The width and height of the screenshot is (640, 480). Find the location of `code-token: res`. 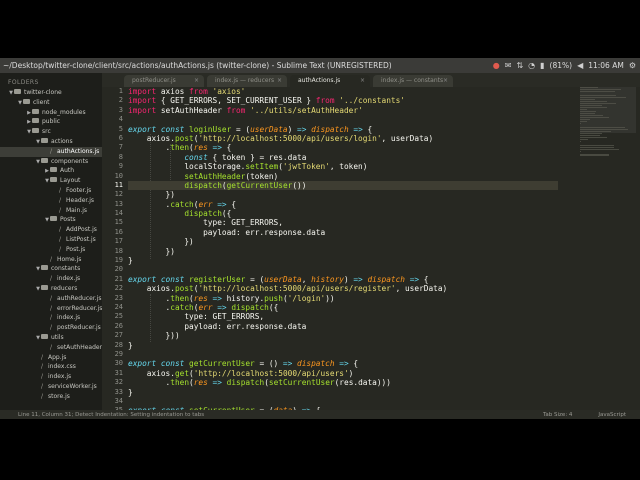

code-token: res is located at coordinates (200, 148).